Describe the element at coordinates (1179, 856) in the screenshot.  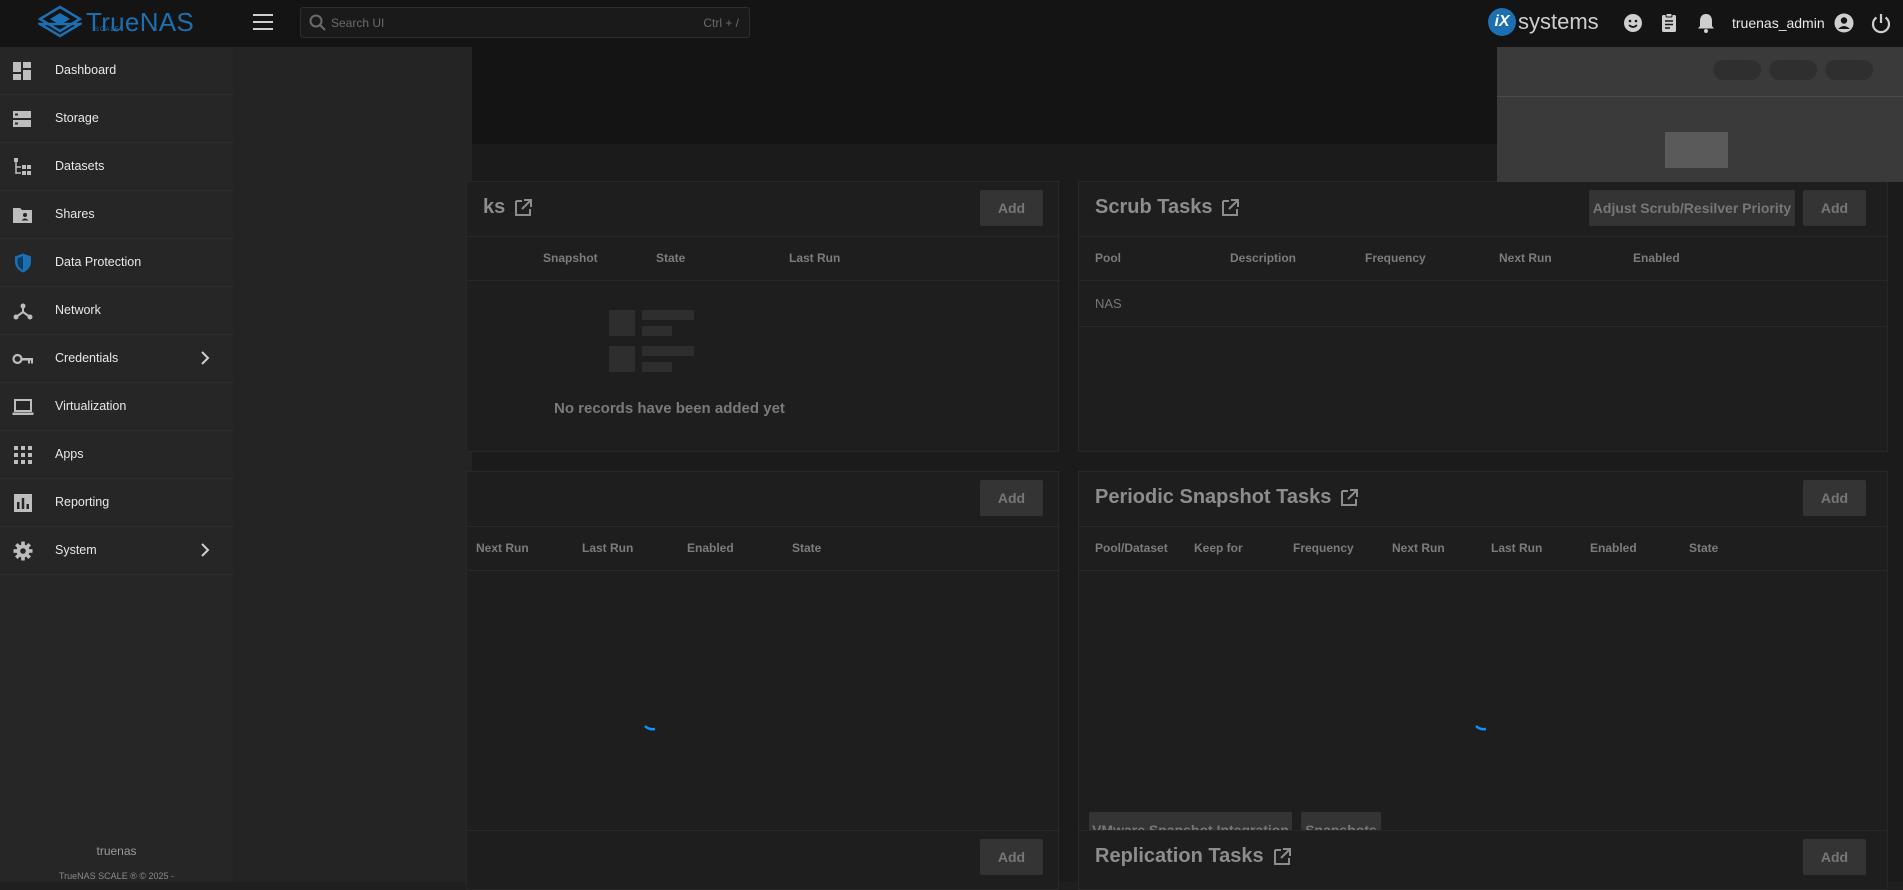
I see `card-title-text: Replication Tasks` at that location.